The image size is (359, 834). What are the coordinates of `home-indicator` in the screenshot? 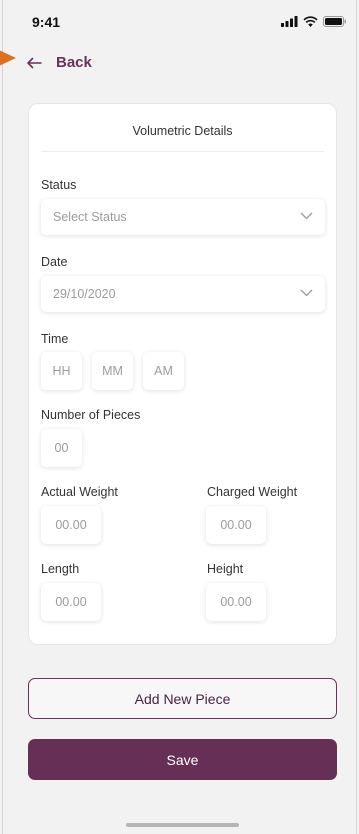 It's located at (182, 825).